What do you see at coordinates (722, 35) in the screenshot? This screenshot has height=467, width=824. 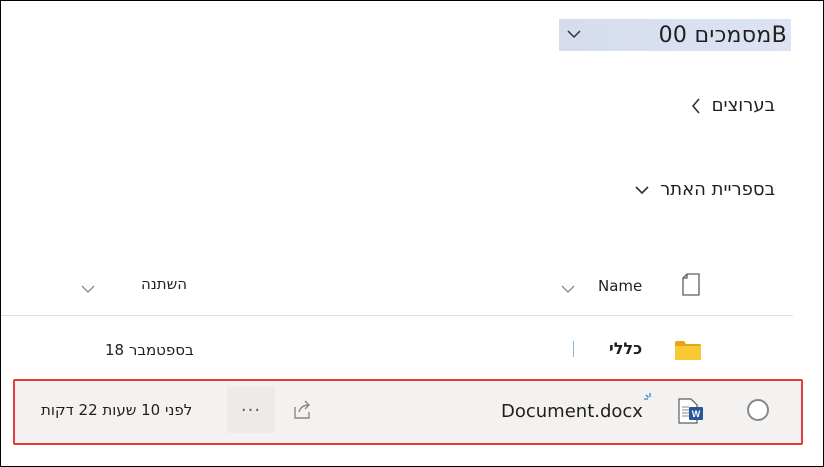 I see `library-title: מסמכים 00B` at bounding box center [722, 35].